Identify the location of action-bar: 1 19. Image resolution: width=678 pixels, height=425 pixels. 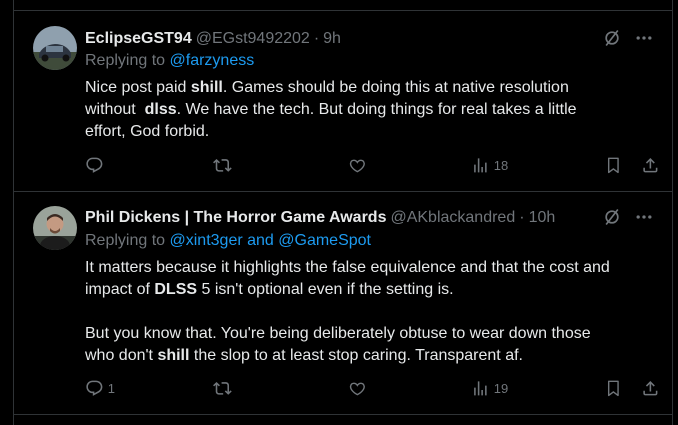
(375, 391).